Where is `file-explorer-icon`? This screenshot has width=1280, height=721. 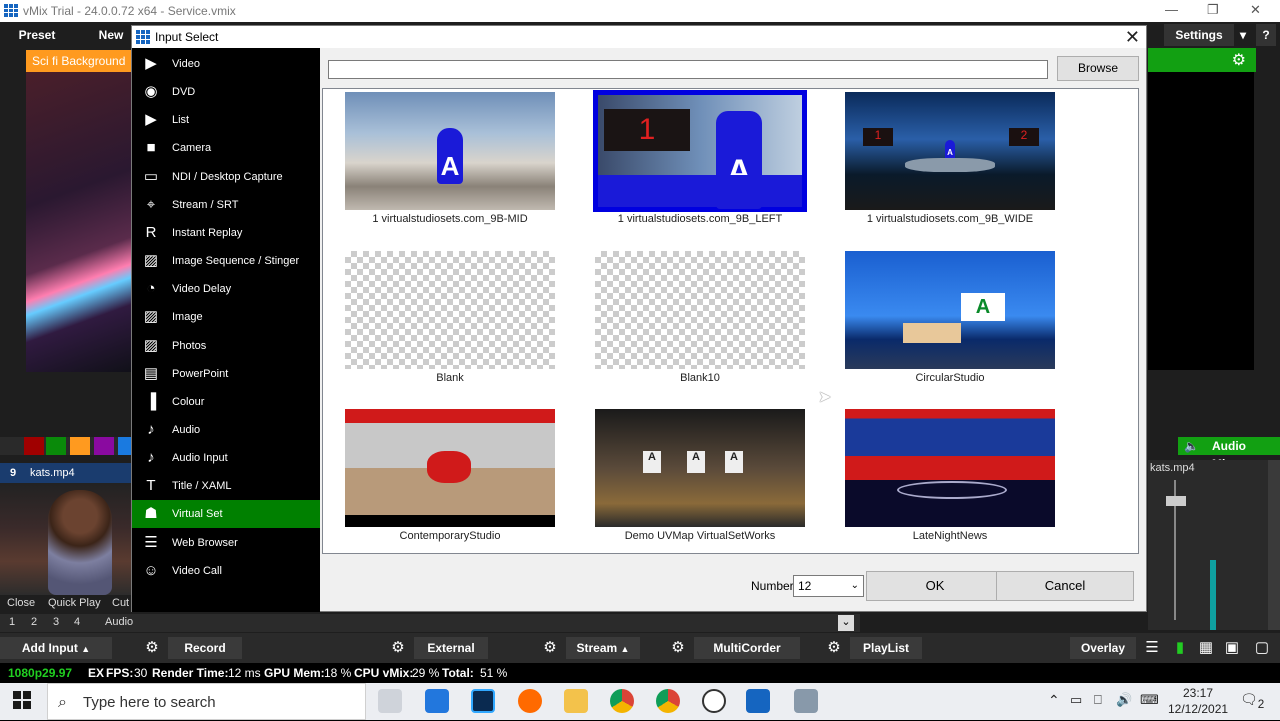
file-explorer-icon is located at coordinates (576, 701).